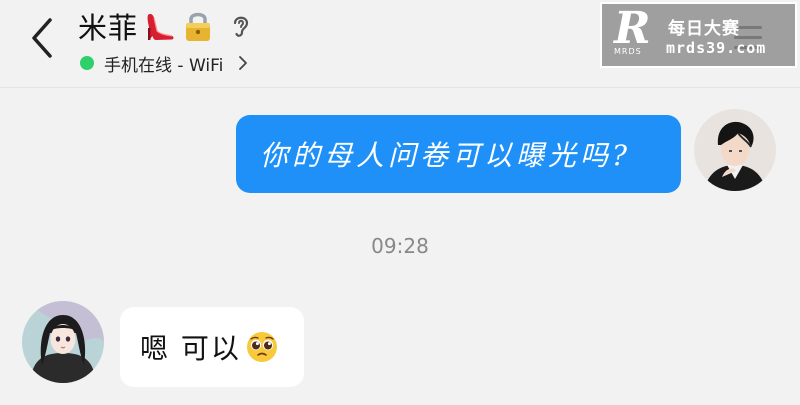  I want to click on chevron-left-icon, so click(42, 38).